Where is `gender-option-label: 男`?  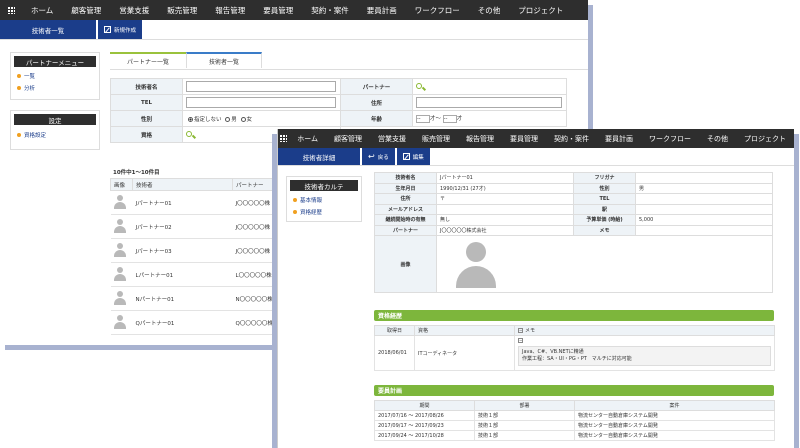
gender-option-label: 男 is located at coordinates (234, 119).